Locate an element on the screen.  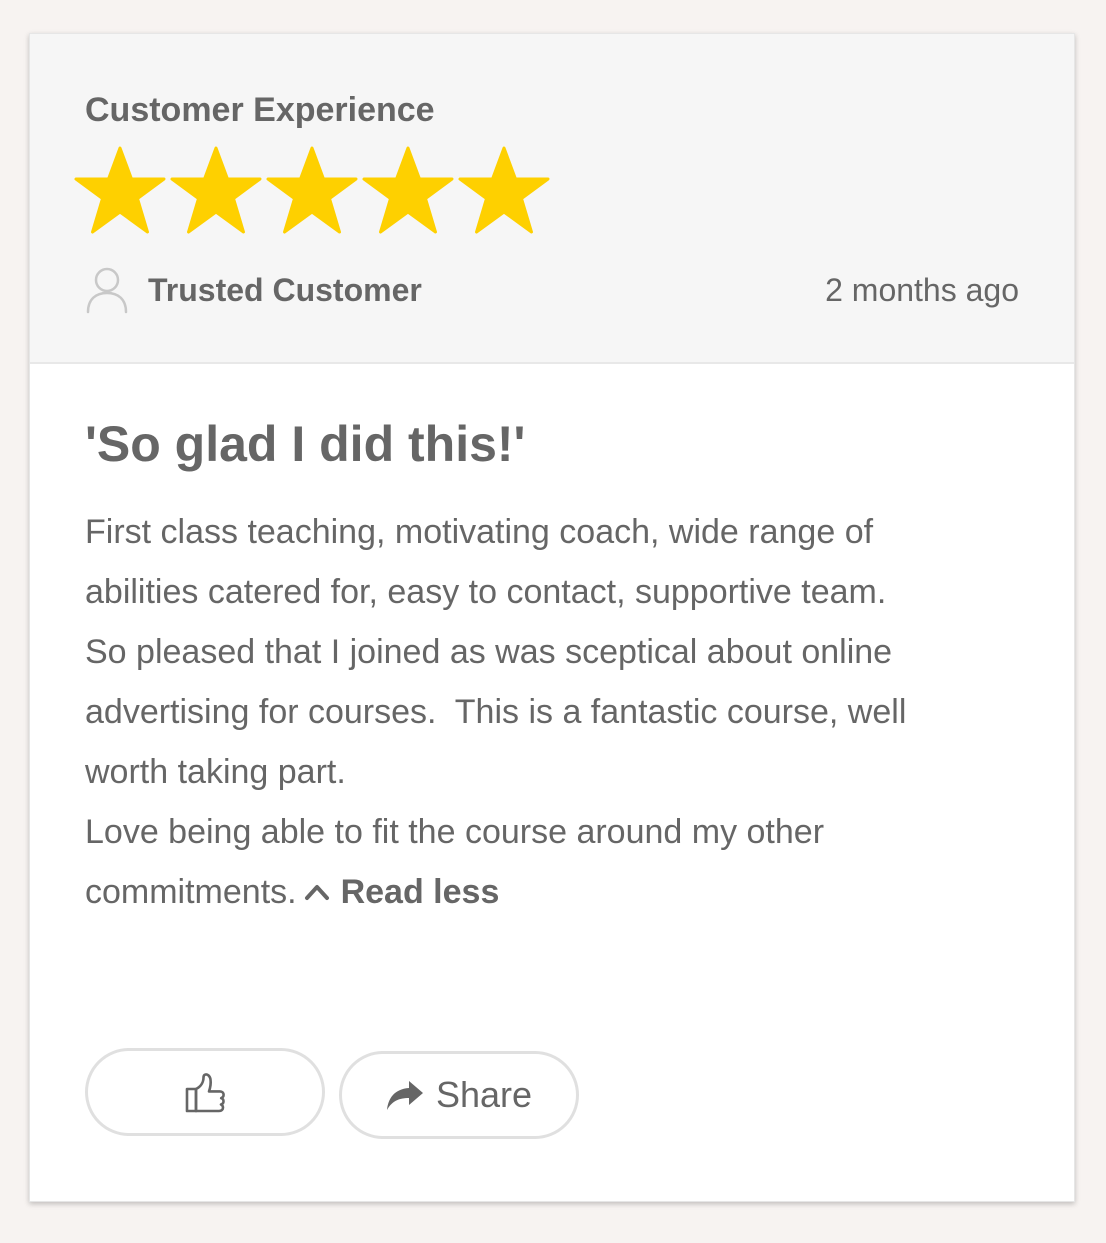
star-rating is located at coordinates (312, 191).